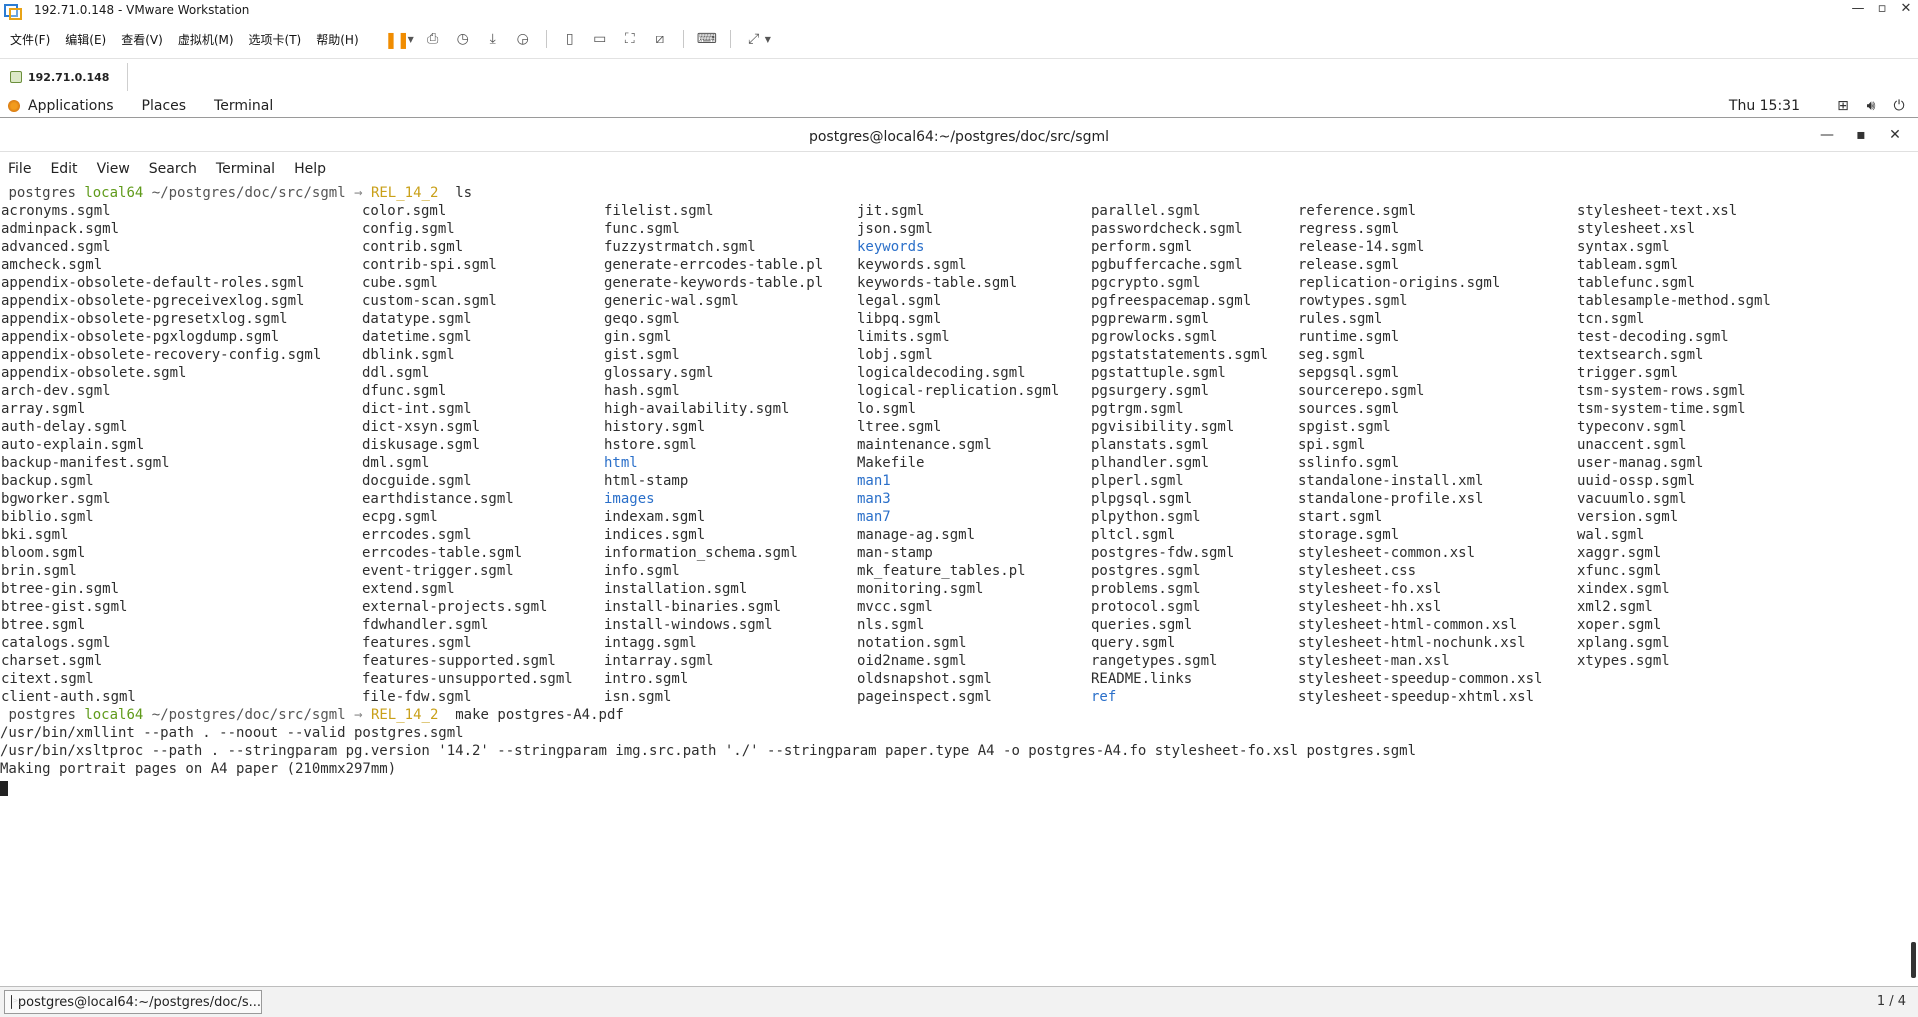 The width and height of the screenshot is (1918, 1017). Describe the element at coordinates (30, 39) in the screenshot. I see `menu-file: 文件(F)` at that location.